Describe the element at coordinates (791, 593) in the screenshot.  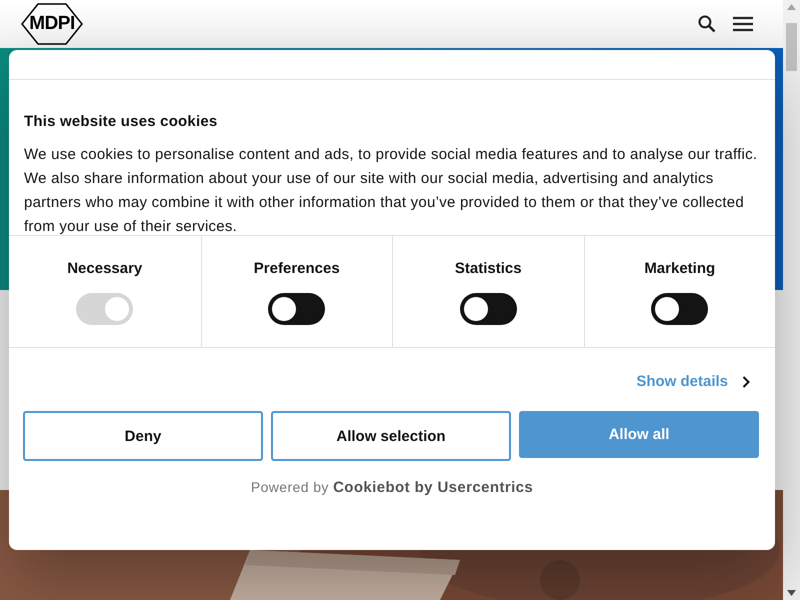
I see `scroll-down-icon` at that location.